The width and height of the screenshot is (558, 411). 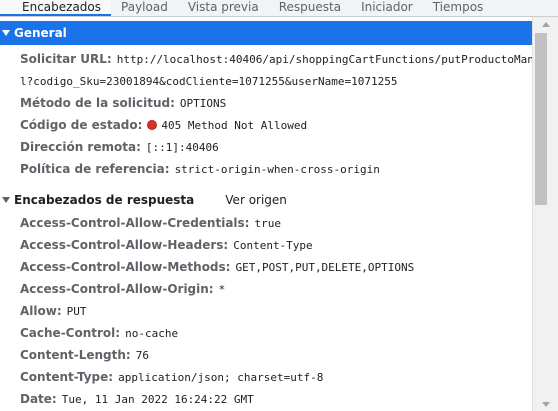 I want to click on referrer-policy-value: strict-origin-when-cross-origin, so click(x=277, y=169).